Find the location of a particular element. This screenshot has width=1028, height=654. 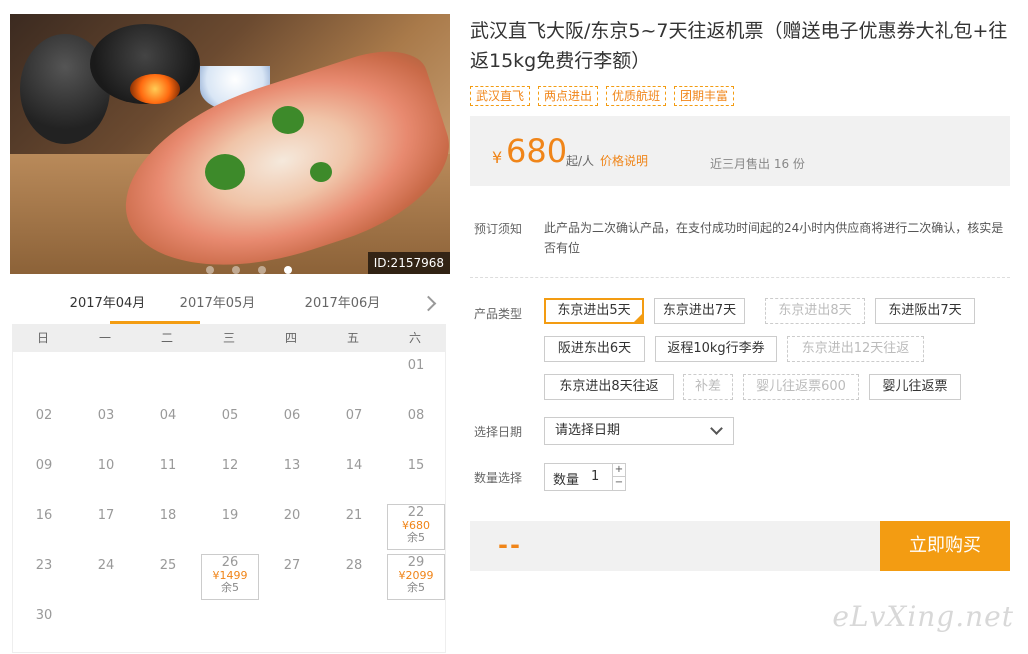

calendar-day: 25 is located at coordinates (168, 577).